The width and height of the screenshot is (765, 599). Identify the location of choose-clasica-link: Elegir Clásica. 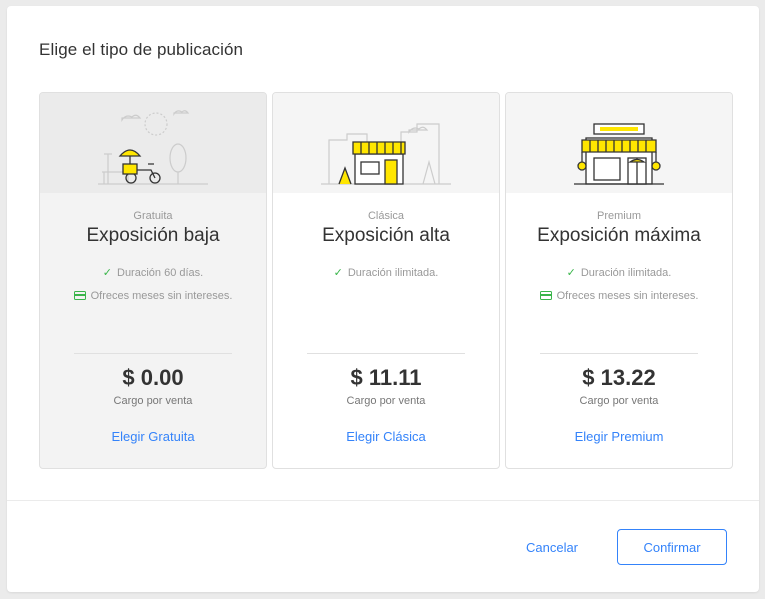
(386, 436).